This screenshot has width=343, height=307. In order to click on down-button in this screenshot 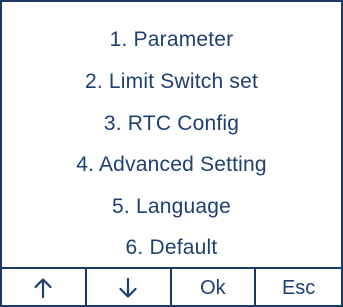, I will do `click(129, 288)`.